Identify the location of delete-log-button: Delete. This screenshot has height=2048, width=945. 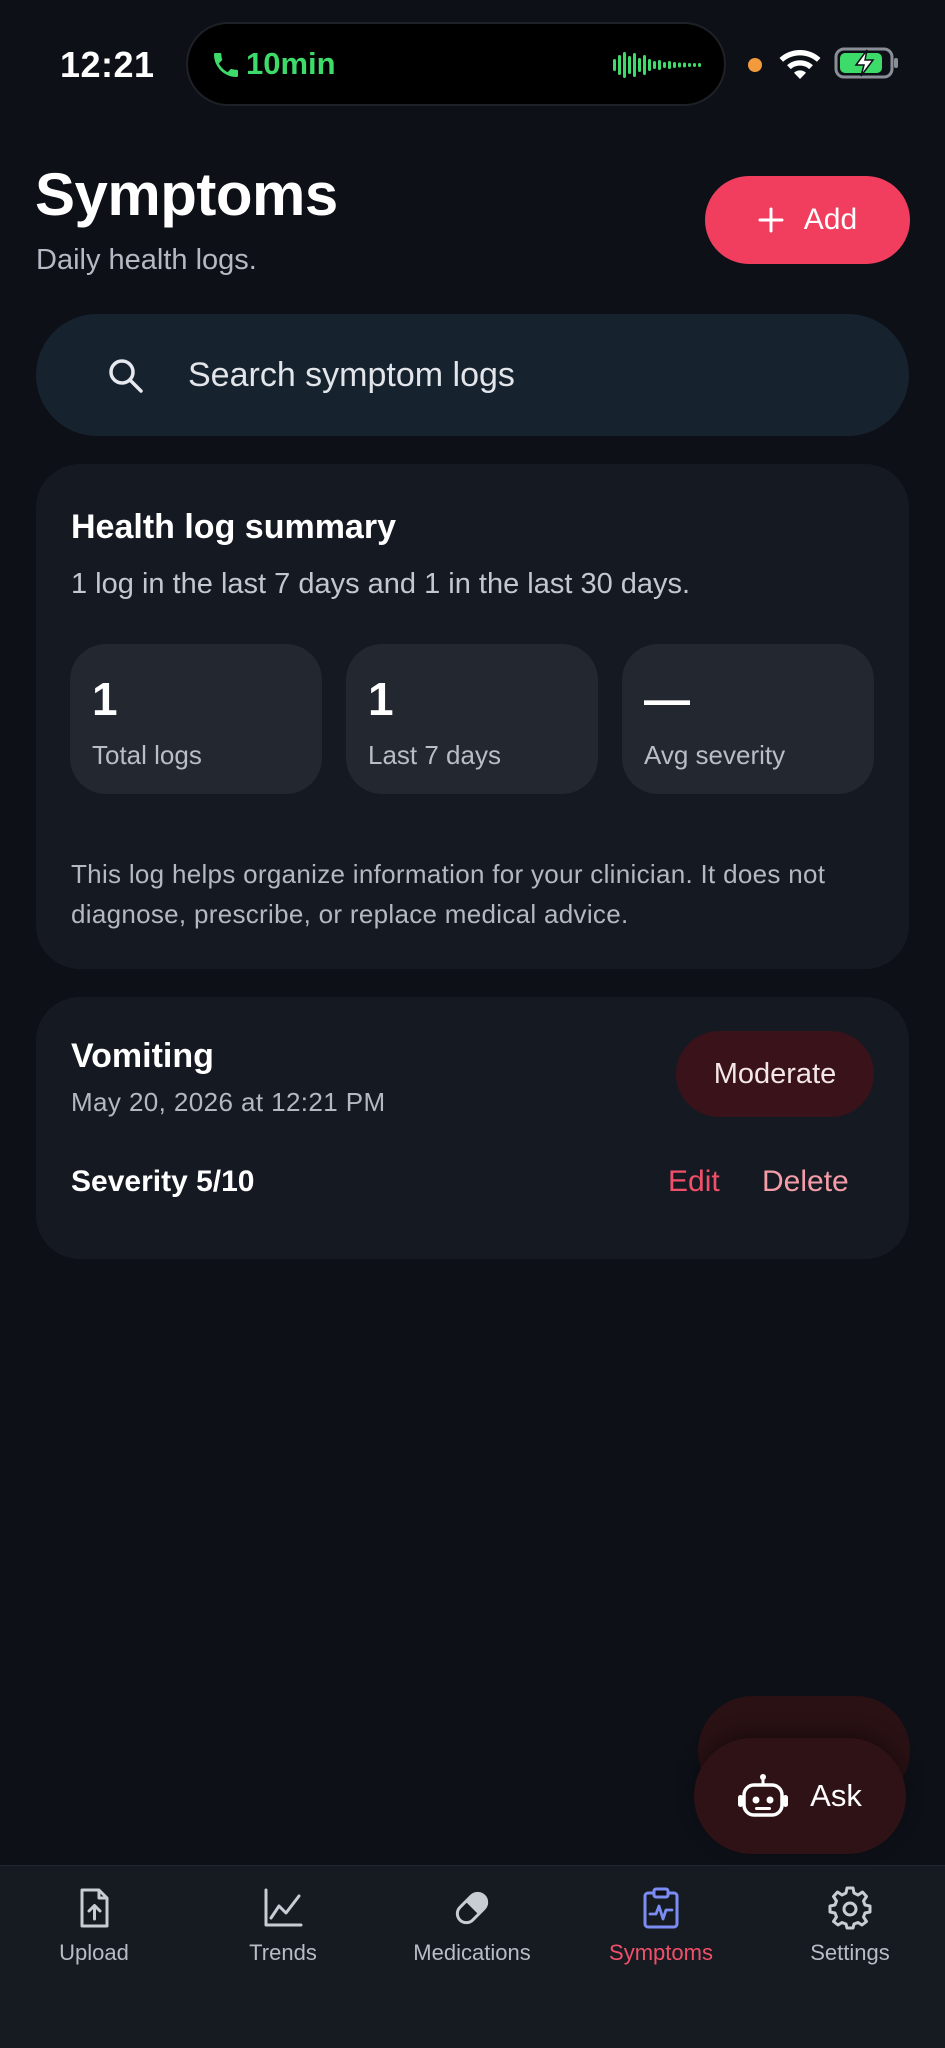
(805, 1182).